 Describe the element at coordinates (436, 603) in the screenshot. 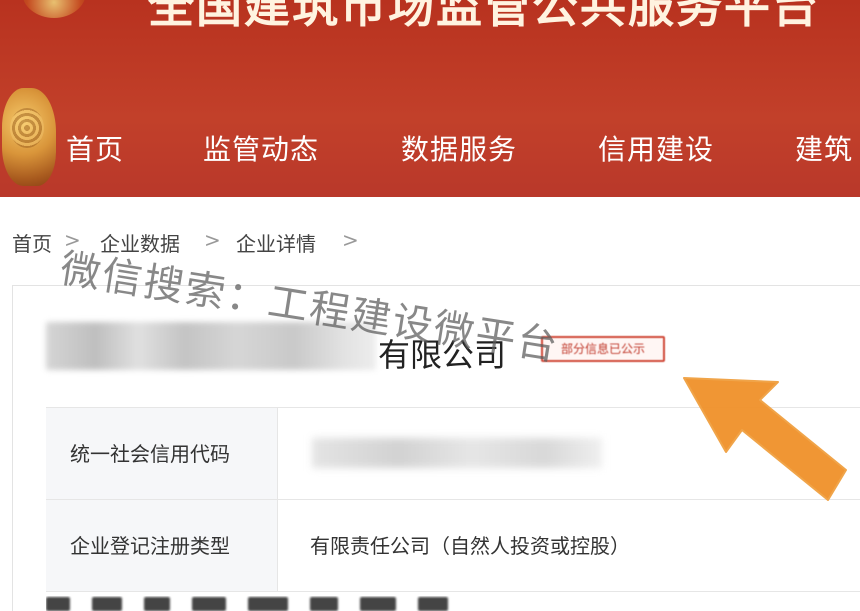

I see `table-row-cut-off` at that location.